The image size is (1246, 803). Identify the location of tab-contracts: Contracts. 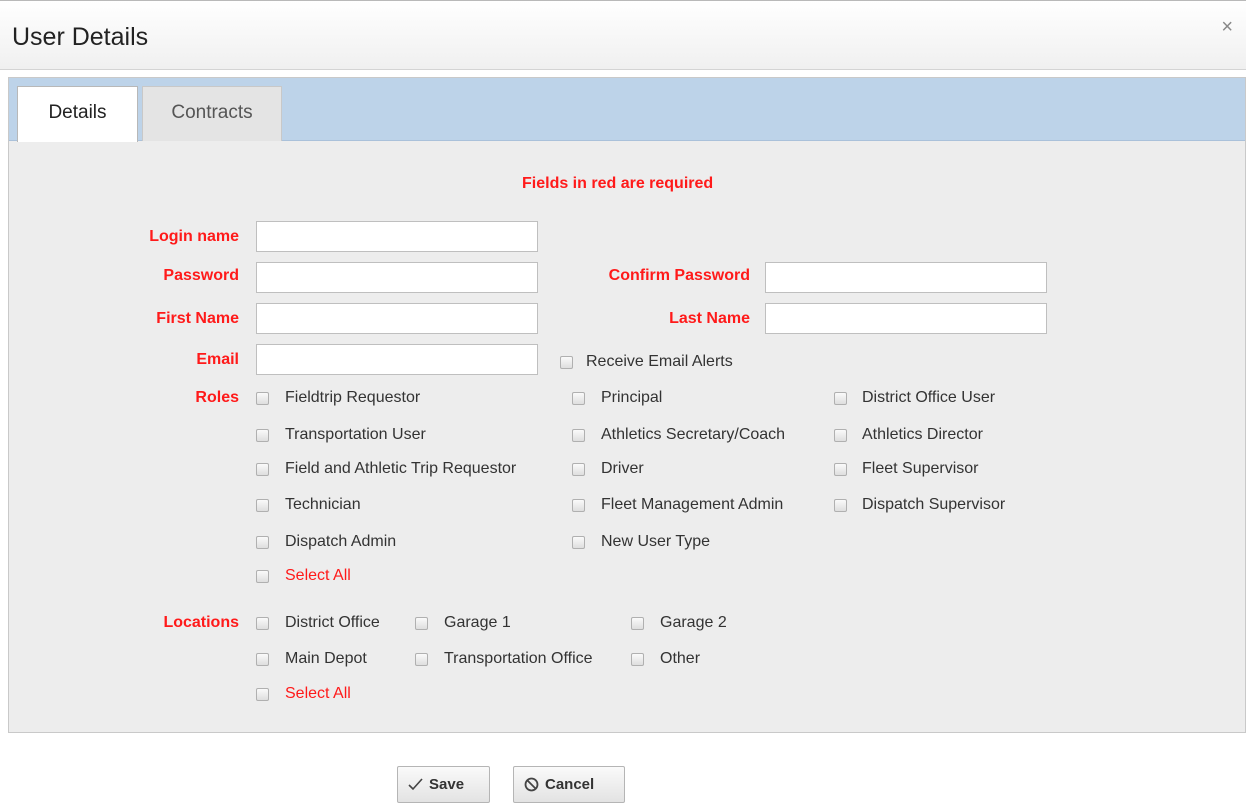
(212, 113).